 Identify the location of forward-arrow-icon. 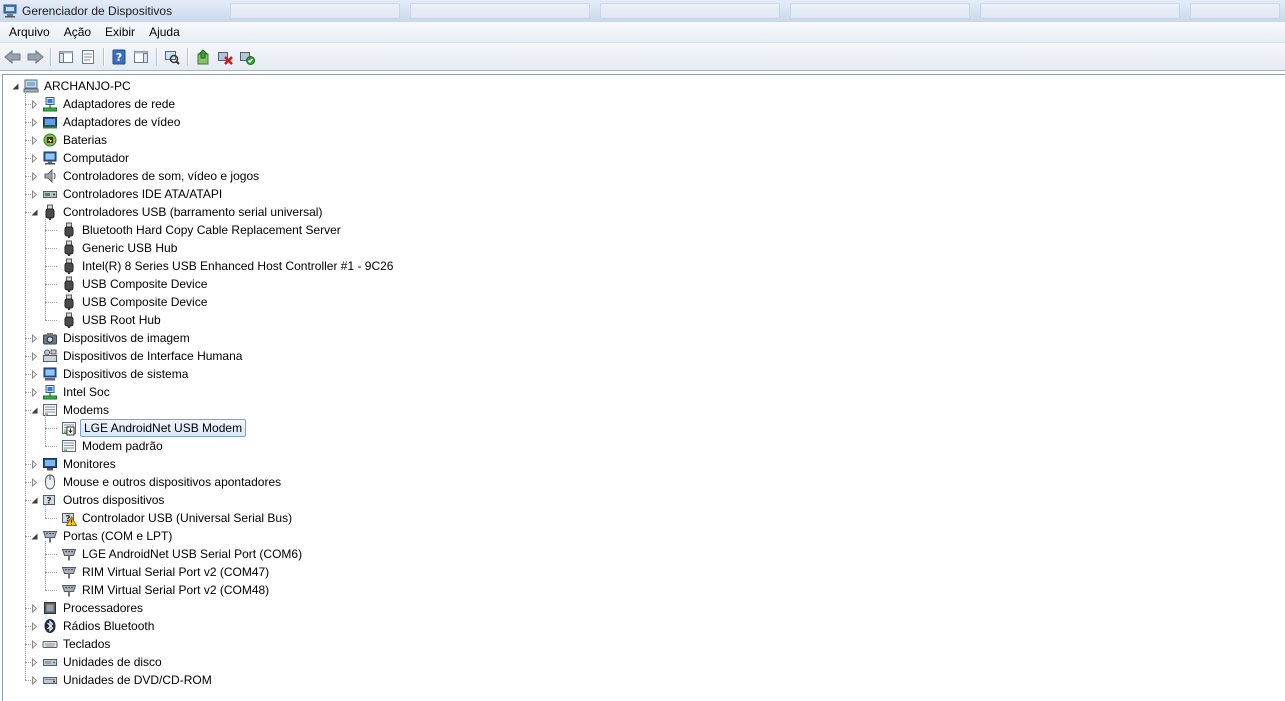
(35, 57).